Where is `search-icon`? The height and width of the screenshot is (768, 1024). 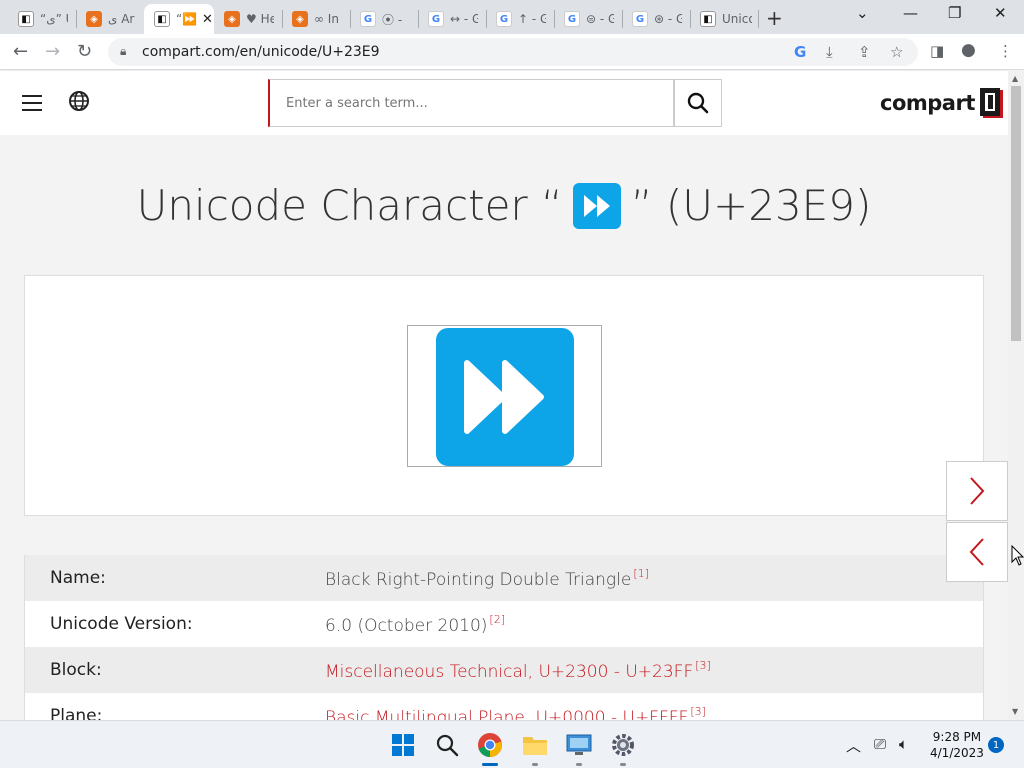
search-icon is located at coordinates (698, 103).